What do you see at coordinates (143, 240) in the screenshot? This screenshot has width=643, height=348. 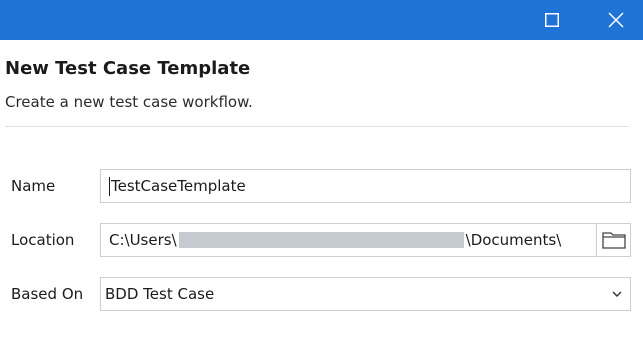 I see `location-prefix: C:\Users\` at bounding box center [143, 240].